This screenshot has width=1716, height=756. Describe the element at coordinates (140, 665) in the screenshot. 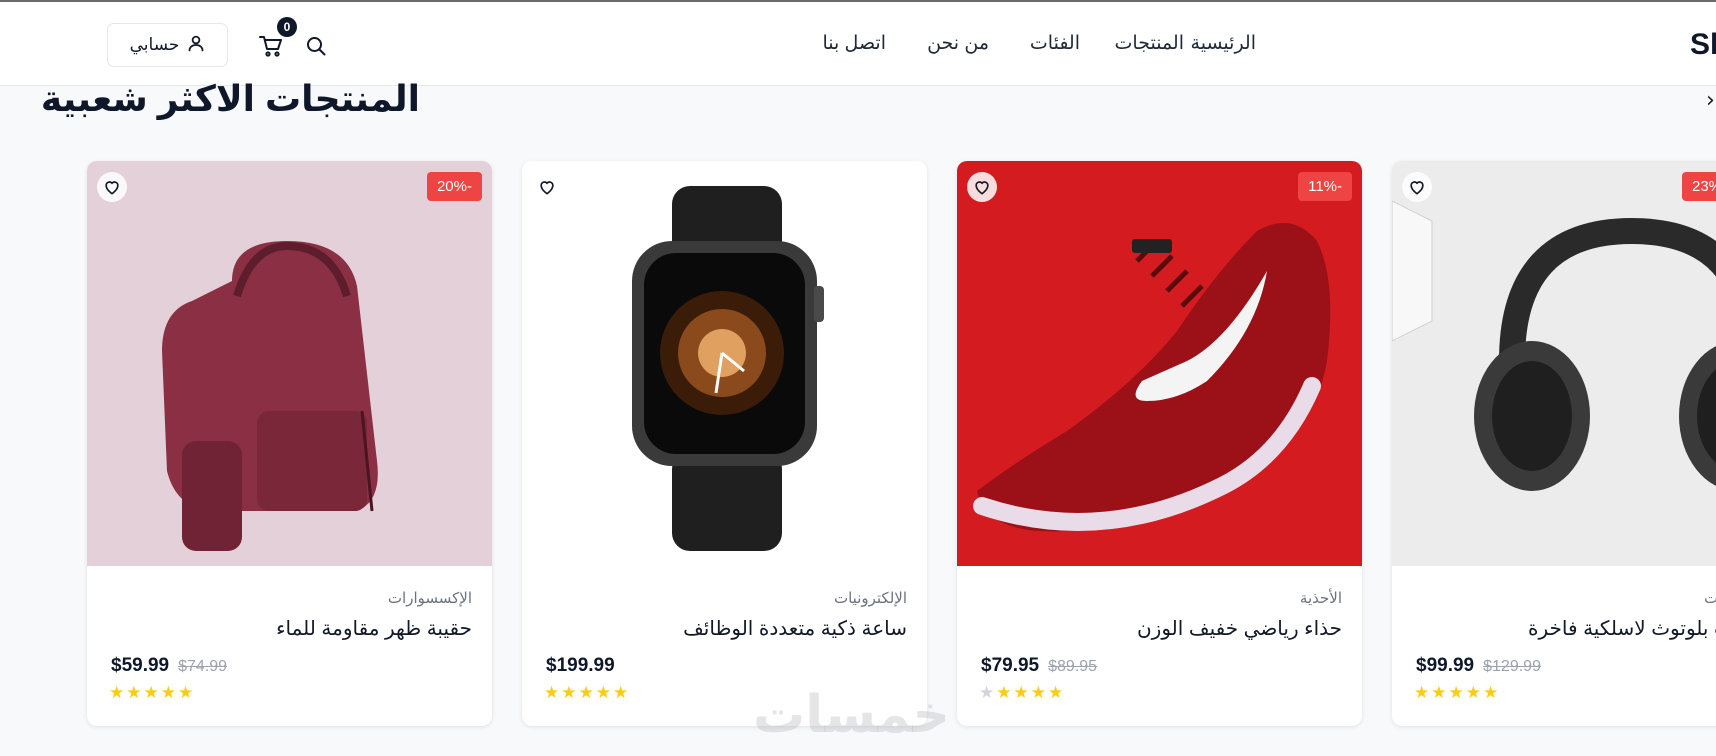

I see `product-price: $59.99` at that location.